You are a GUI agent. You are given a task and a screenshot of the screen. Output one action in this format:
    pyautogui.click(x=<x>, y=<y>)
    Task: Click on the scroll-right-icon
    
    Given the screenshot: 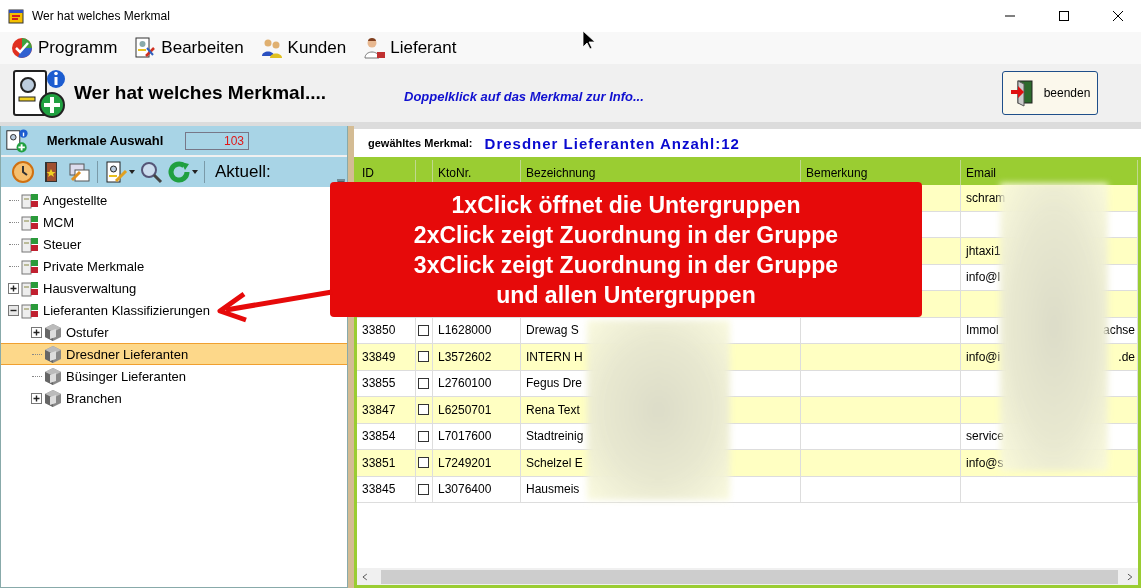 What is the action you would take?
    pyautogui.click(x=1130, y=576)
    